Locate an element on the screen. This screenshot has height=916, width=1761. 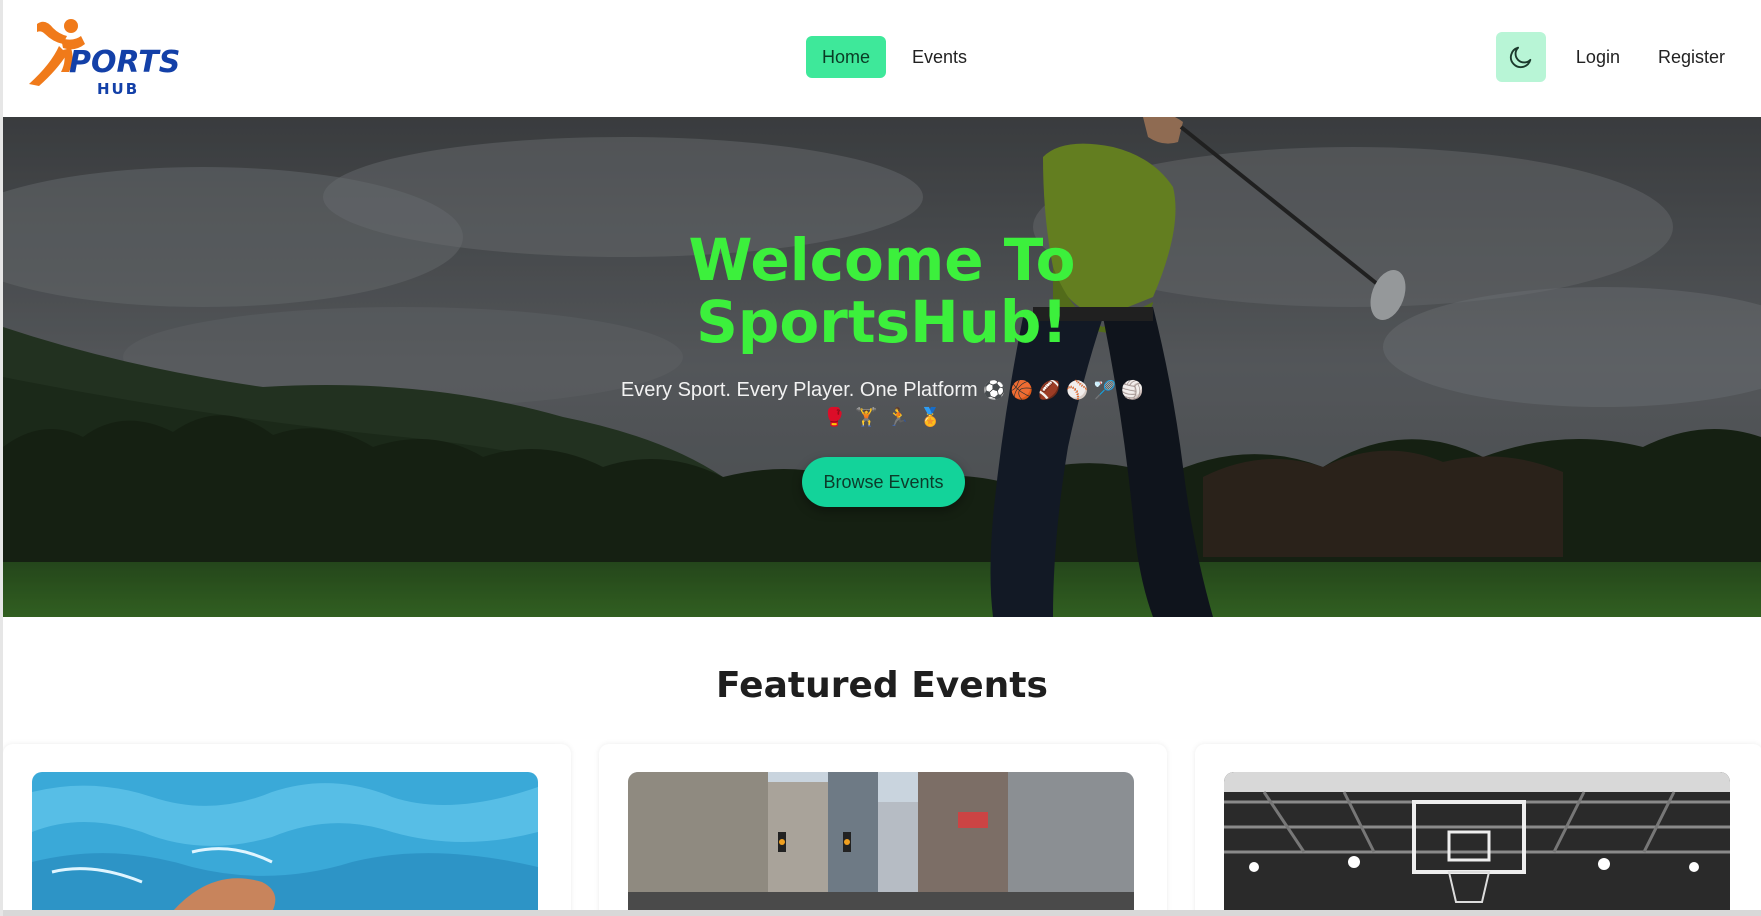
swimming-graphic is located at coordinates (285, 844).